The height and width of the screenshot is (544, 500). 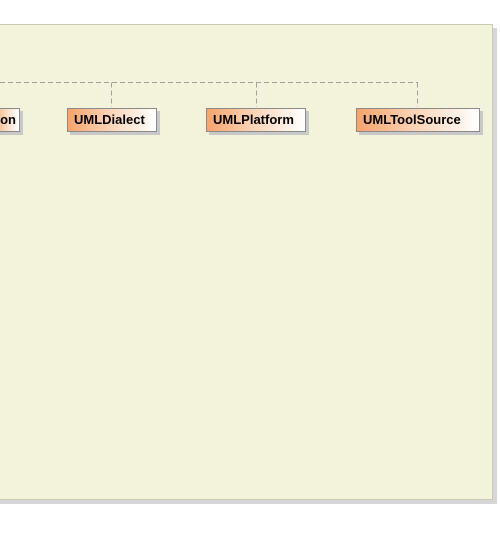 I want to click on class-node-umltoolsource: UMLToolSource, so click(x=418, y=120).